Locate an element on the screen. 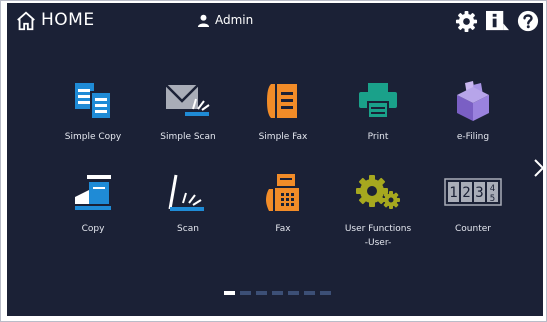  page-indicator is located at coordinates (277, 293).